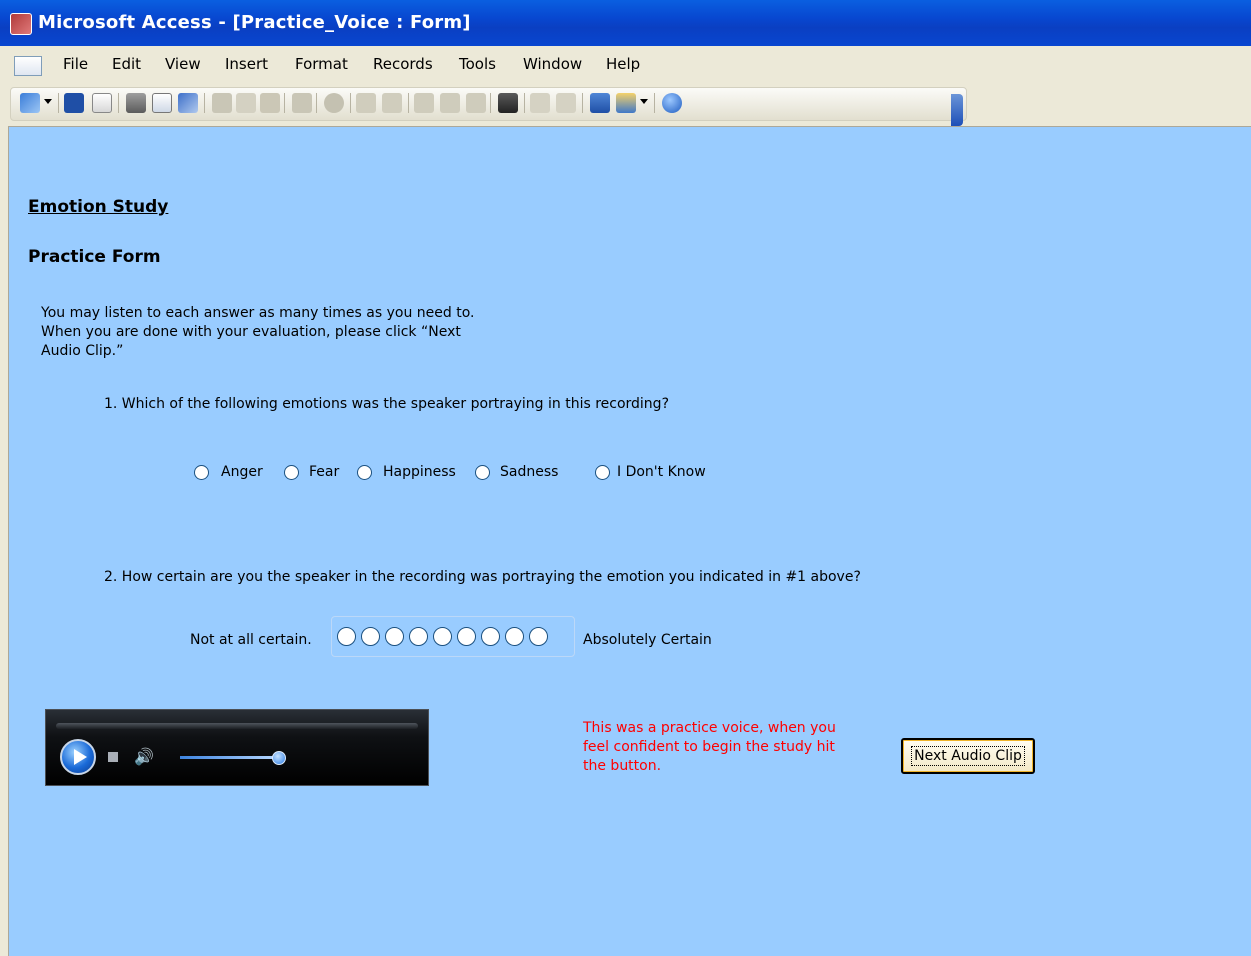 This screenshot has height=956, width=1251. Describe the element at coordinates (136, 103) in the screenshot. I see `print-icon` at that location.